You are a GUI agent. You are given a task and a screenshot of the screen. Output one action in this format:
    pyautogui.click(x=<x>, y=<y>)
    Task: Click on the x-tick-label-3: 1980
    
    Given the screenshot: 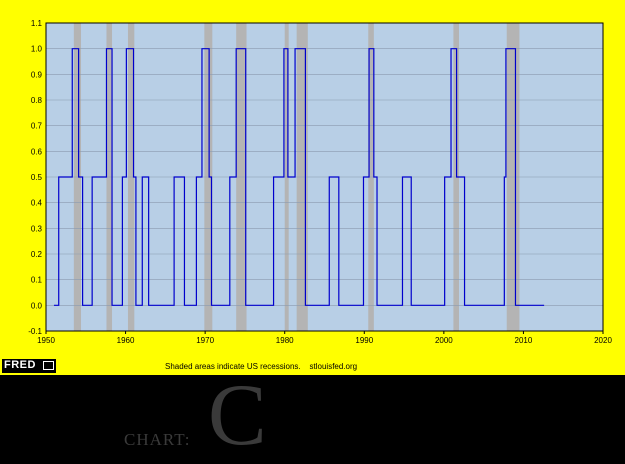 What is the action you would take?
    pyautogui.click(x=285, y=340)
    